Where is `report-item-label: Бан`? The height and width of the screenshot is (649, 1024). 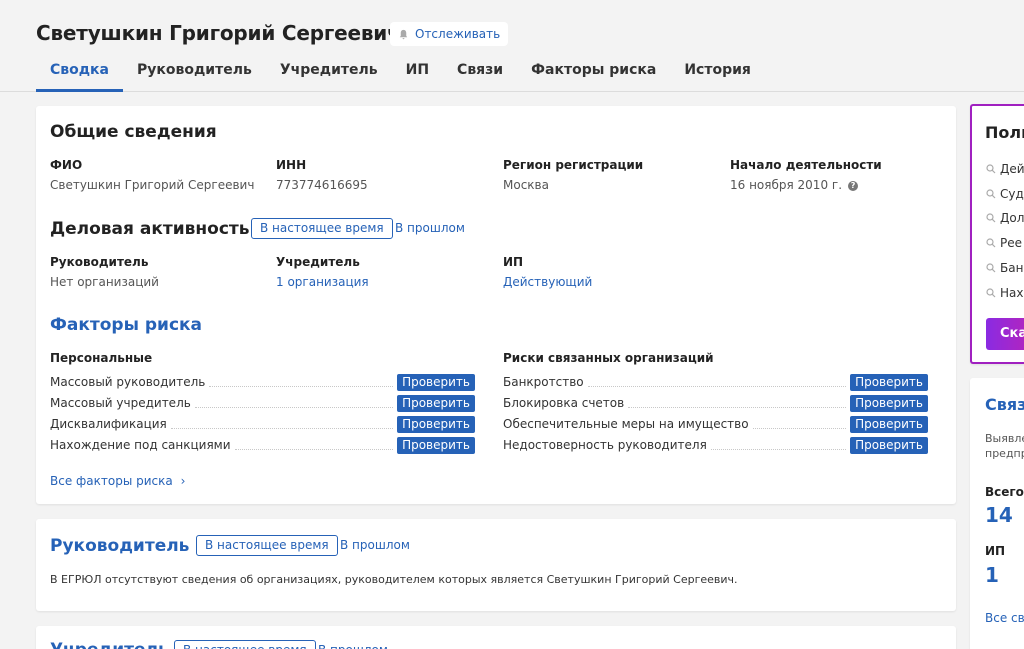
report-item-label: Бан is located at coordinates (1012, 268).